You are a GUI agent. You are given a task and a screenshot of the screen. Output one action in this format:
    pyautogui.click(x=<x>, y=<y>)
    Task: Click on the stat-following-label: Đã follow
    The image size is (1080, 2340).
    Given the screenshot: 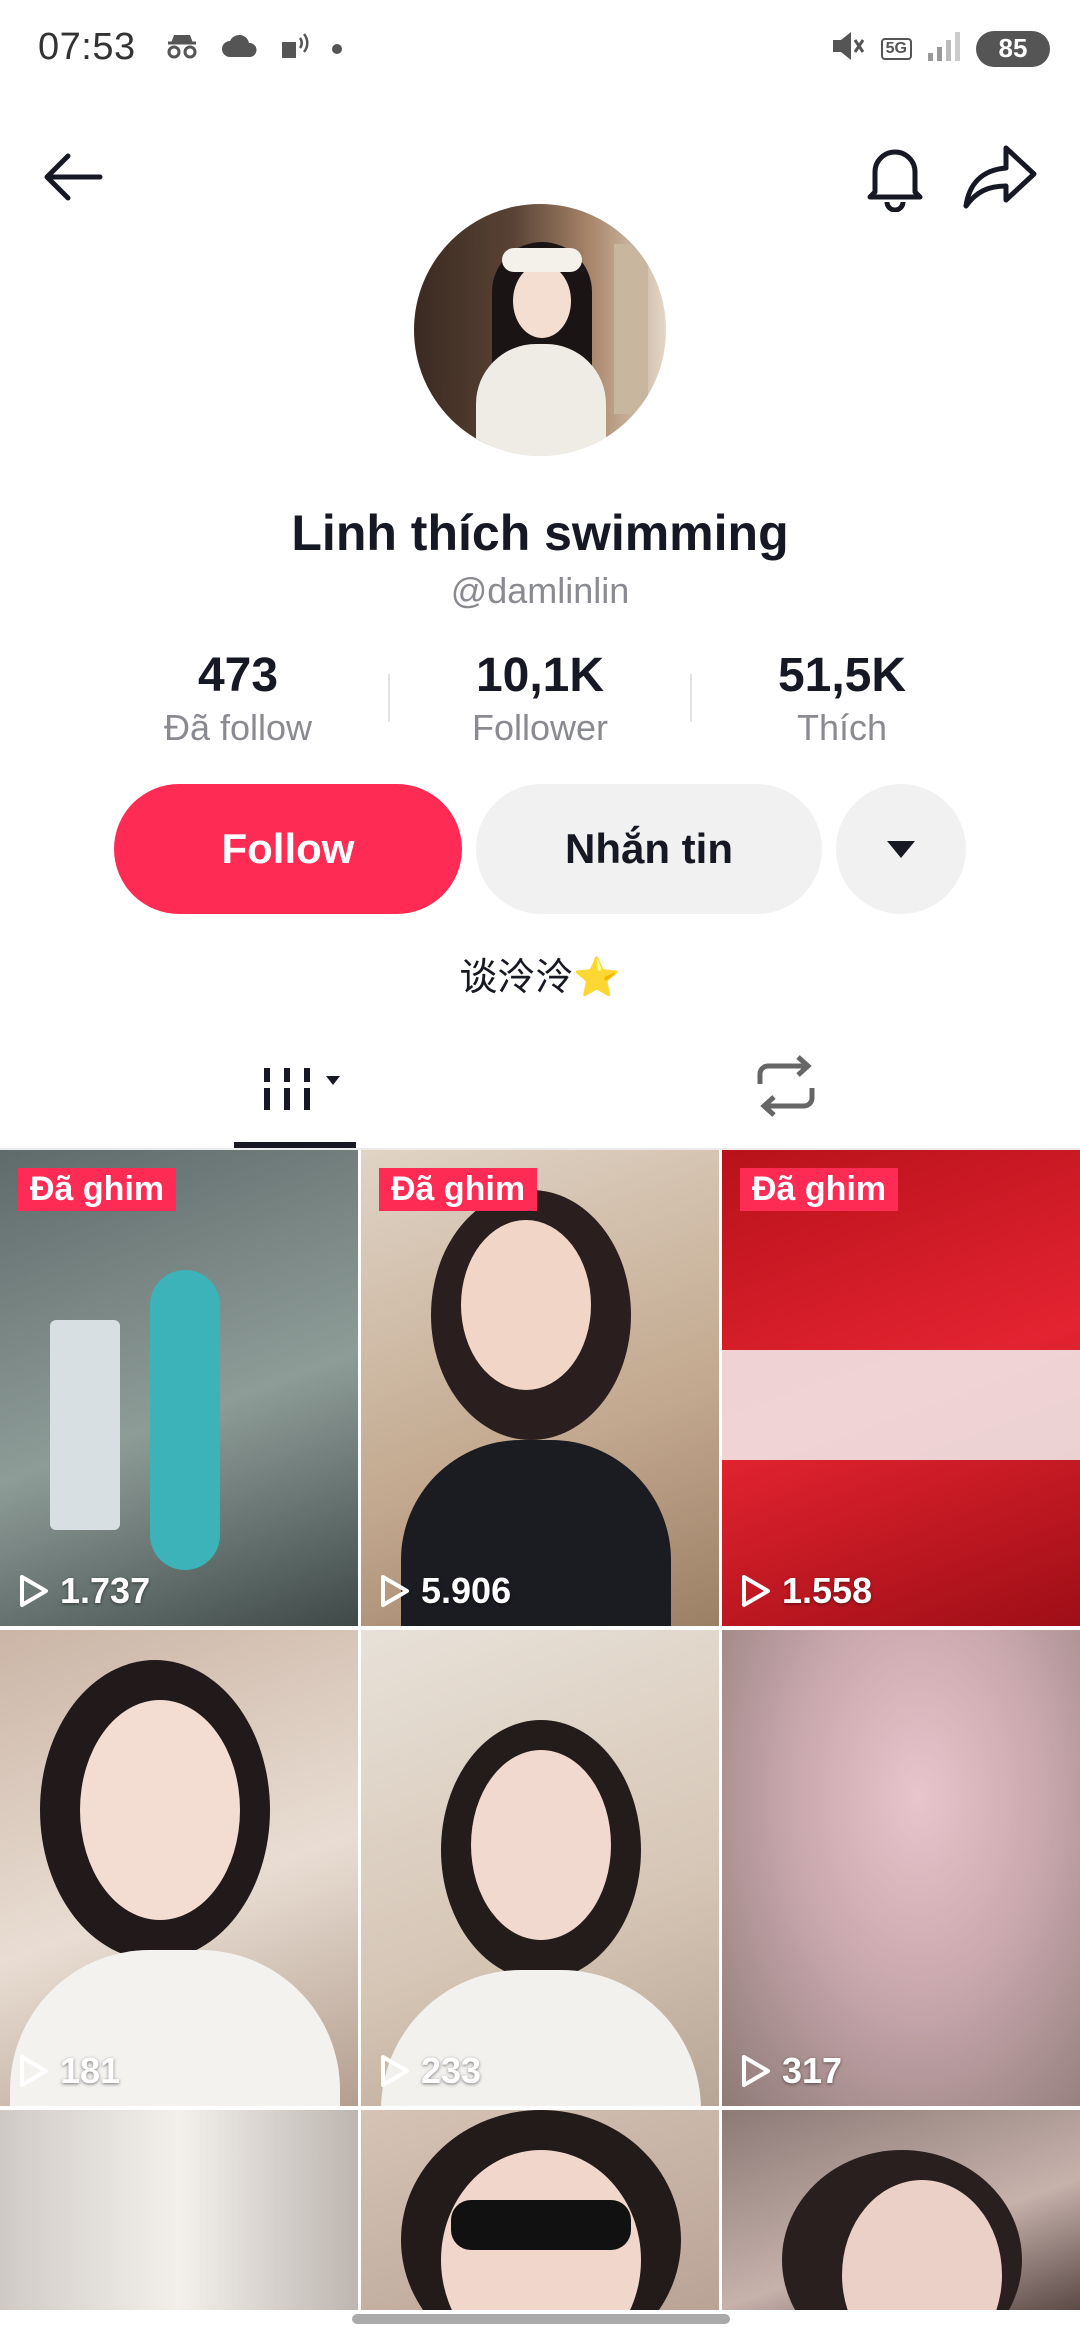 What is the action you would take?
    pyautogui.click(x=238, y=727)
    